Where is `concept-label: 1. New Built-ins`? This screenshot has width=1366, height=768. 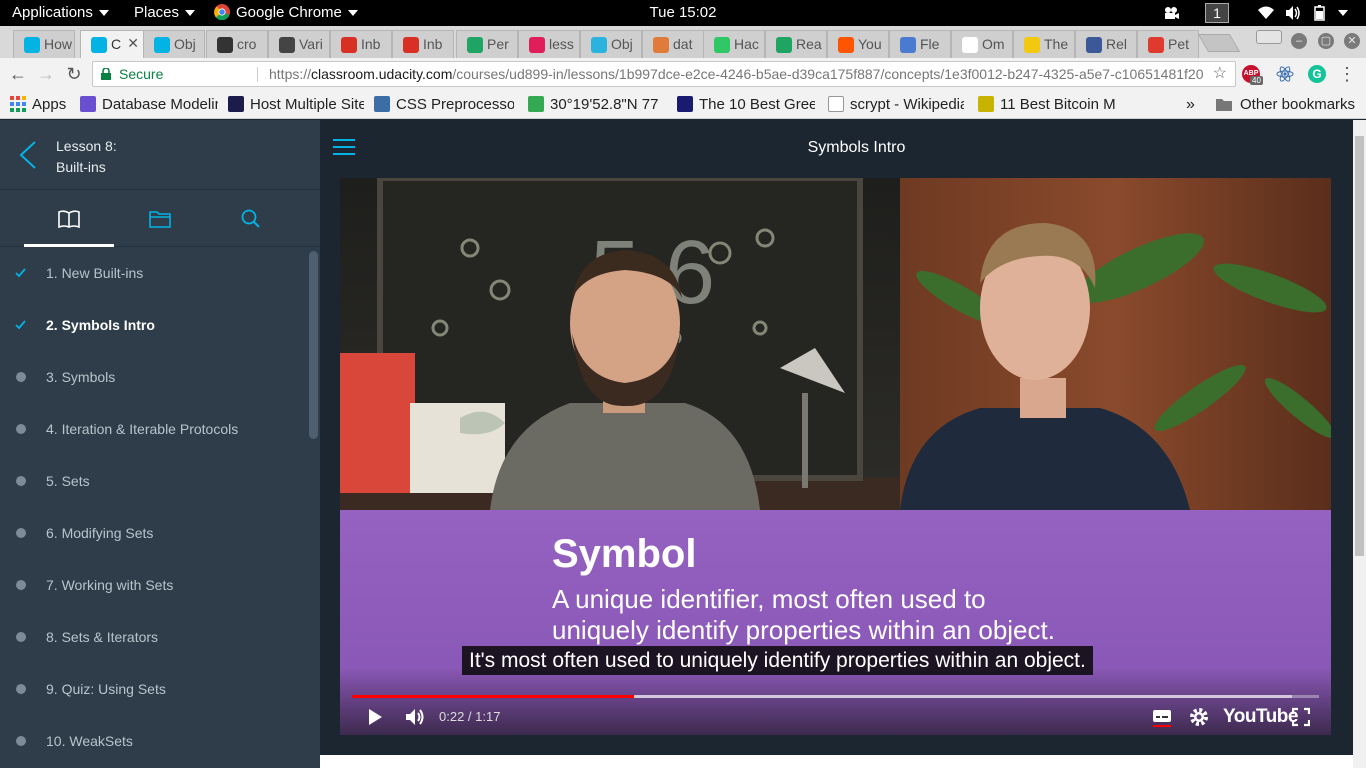
concept-label: 1. New Built-ins is located at coordinates (95, 273).